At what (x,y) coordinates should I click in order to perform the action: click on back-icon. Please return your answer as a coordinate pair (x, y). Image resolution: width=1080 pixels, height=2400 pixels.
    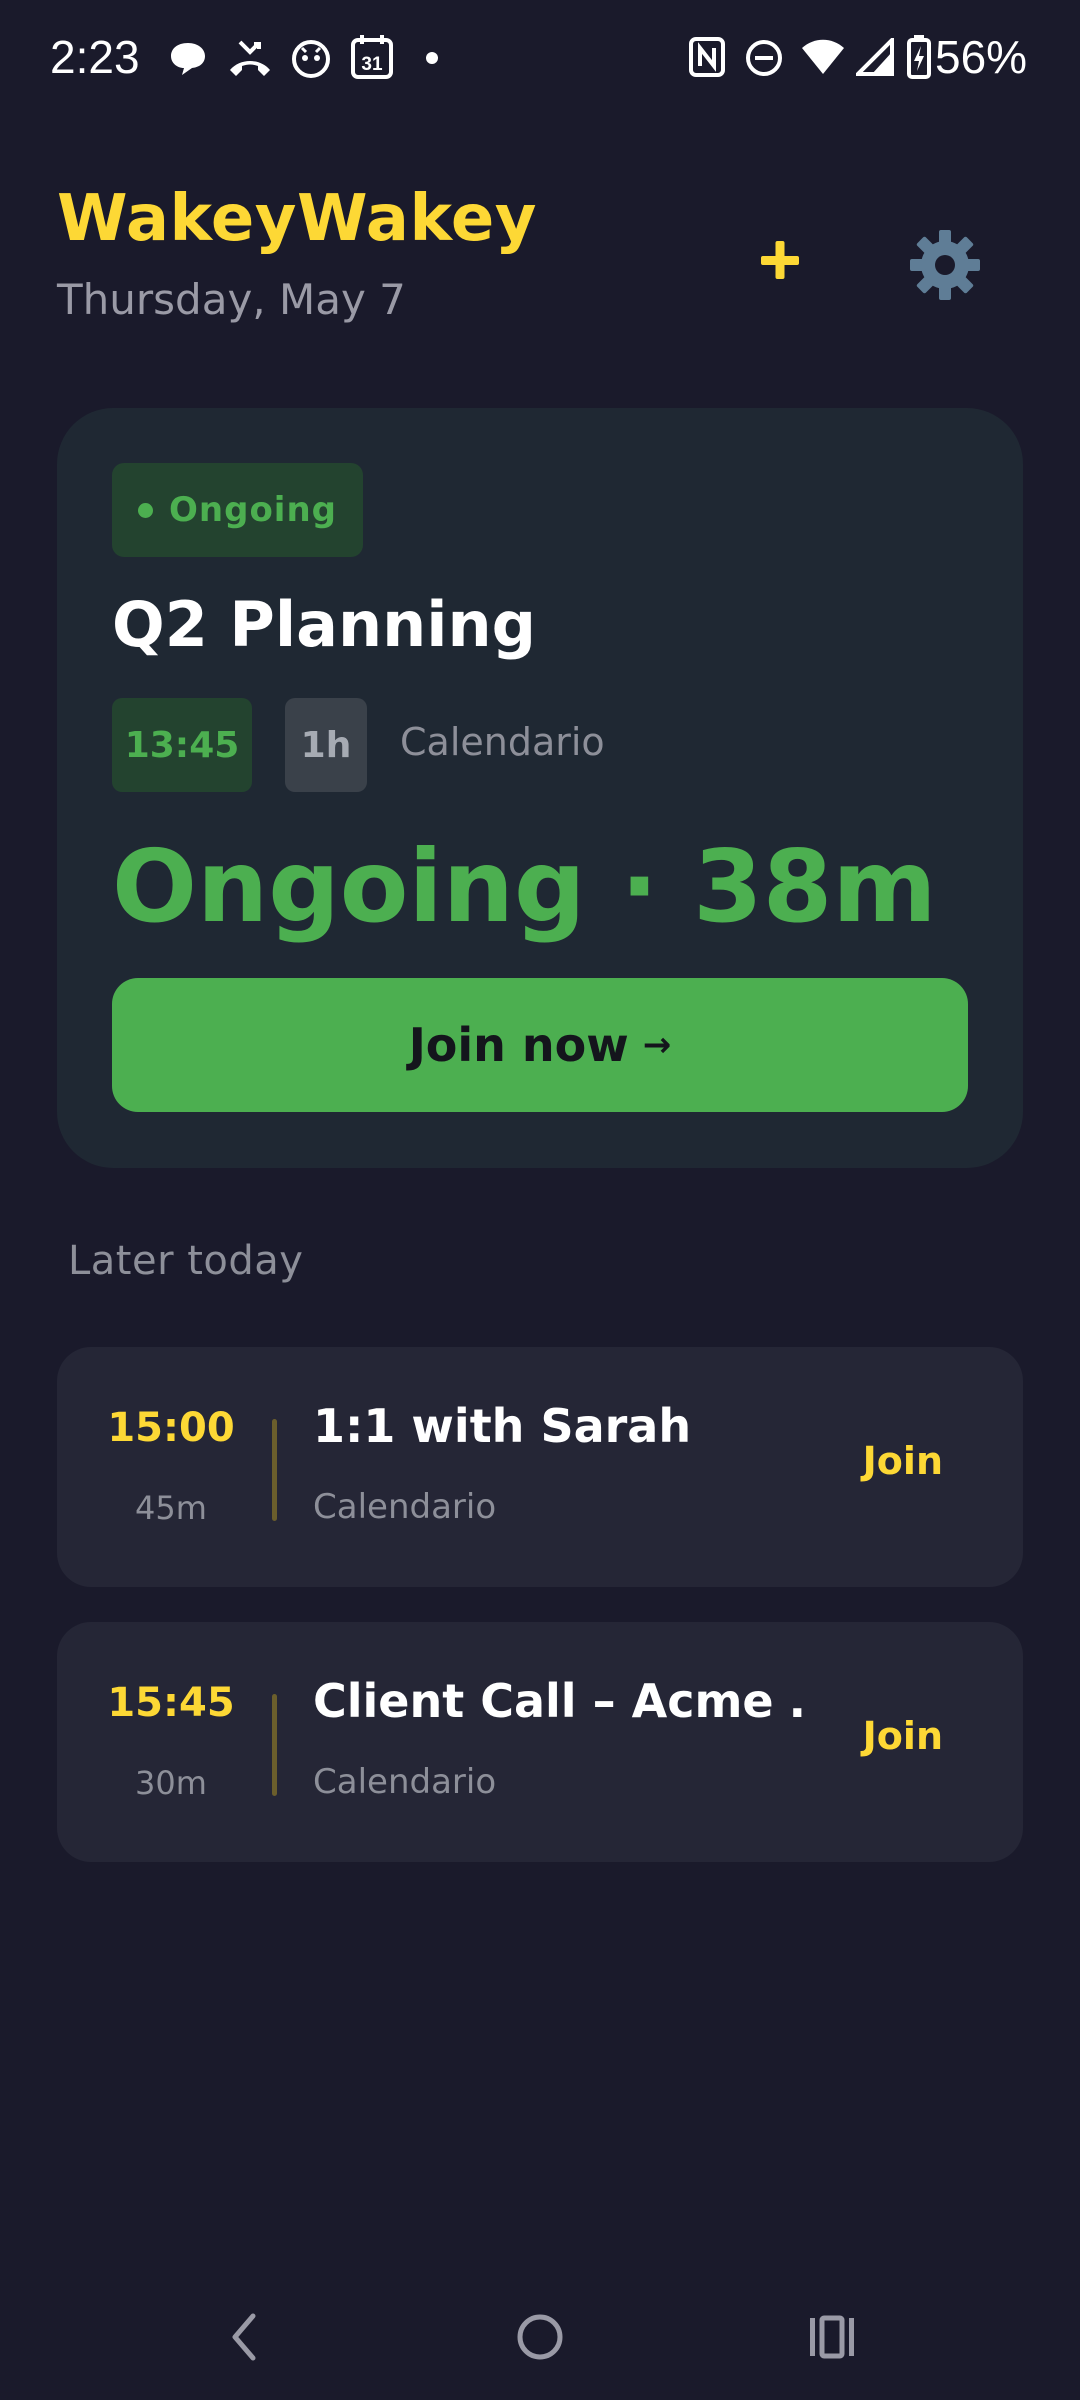
    Looking at the image, I should click on (244, 2337).